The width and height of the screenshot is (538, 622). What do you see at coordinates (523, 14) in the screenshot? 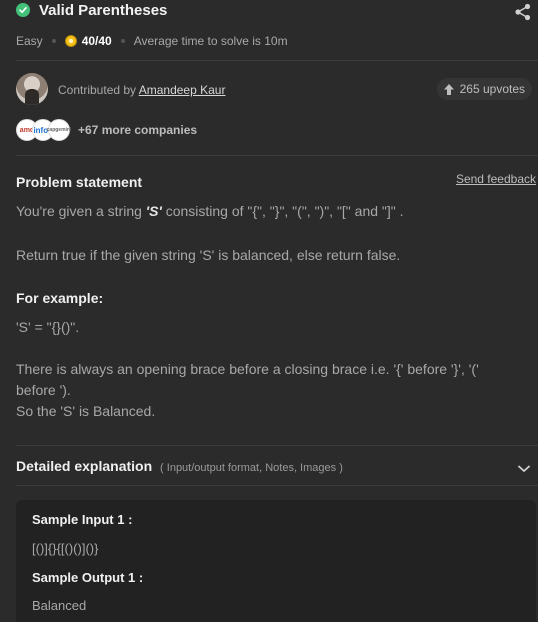
I see `share-icon` at bounding box center [523, 14].